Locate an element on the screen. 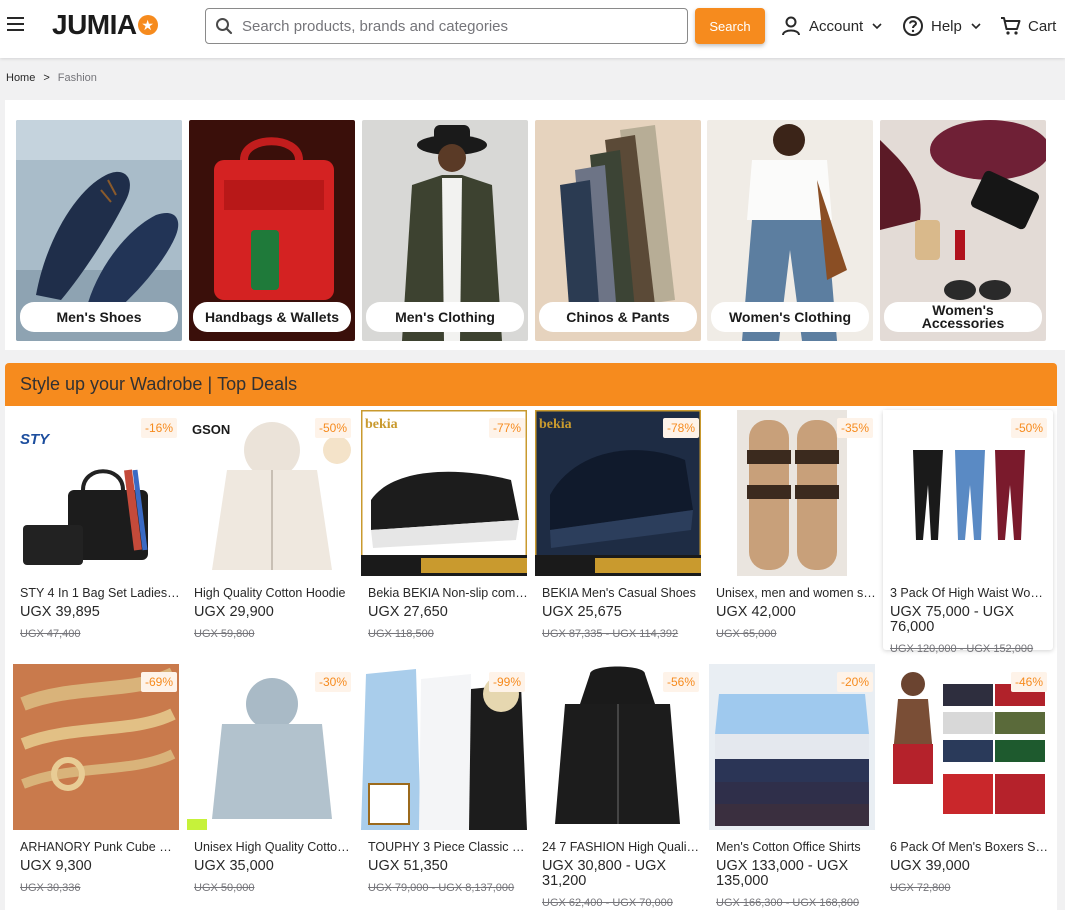 This screenshot has width=1065, height=910. product-name: Unisex, men and women sandals is located at coordinates (796, 593).